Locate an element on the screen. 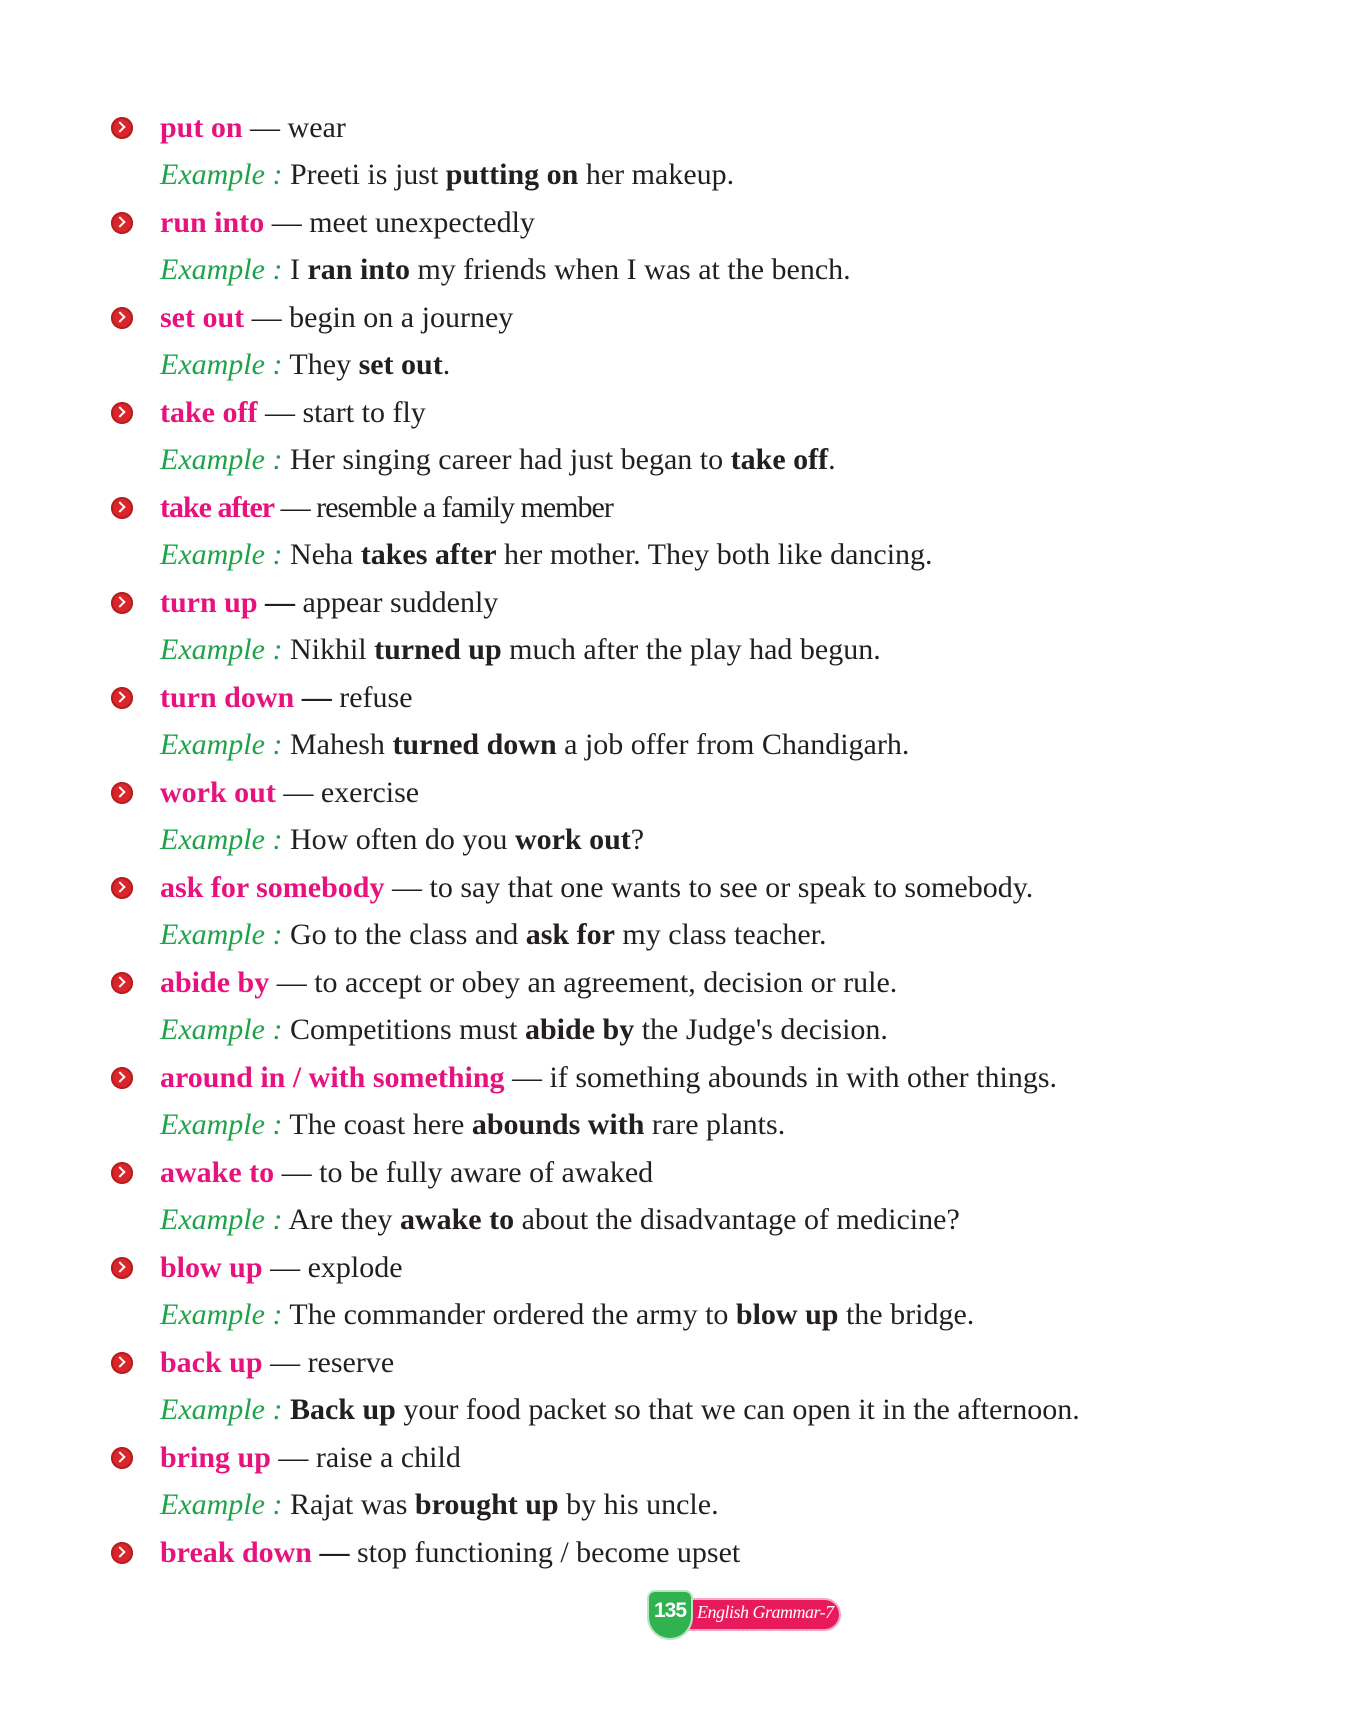  meaning: to be fully aware of awaked is located at coordinates (486, 1172).